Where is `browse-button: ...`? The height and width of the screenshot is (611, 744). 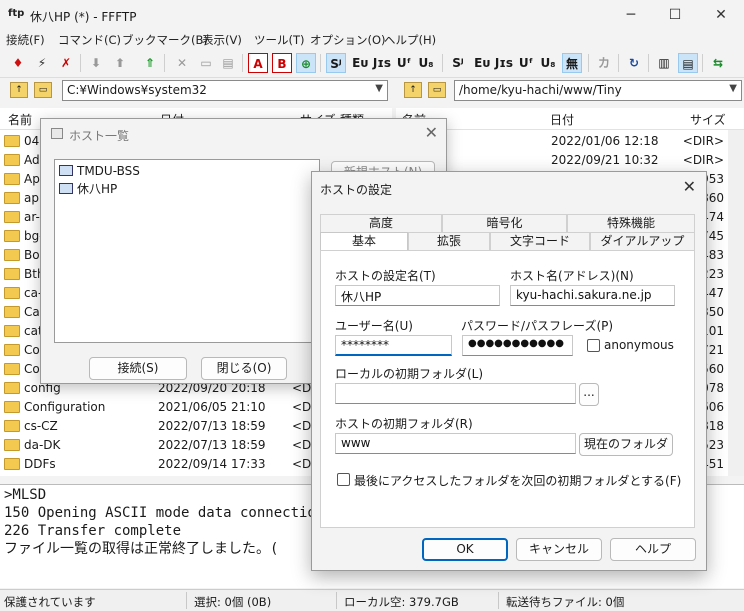 browse-button: ... is located at coordinates (589, 394).